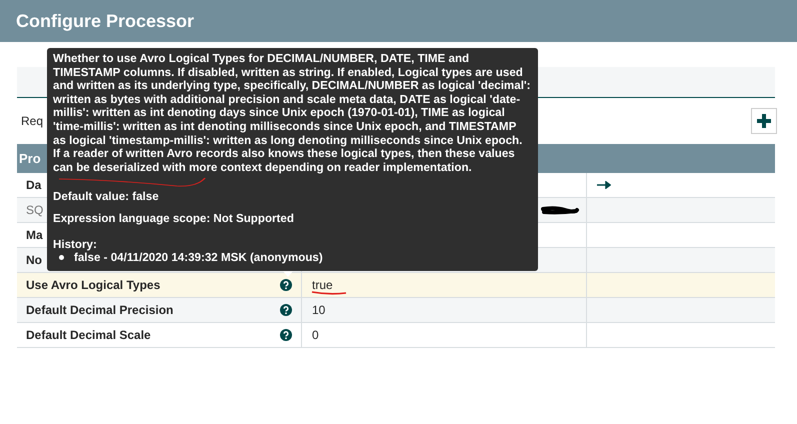 The width and height of the screenshot is (797, 424). Describe the element at coordinates (34, 185) in the screenshot. I see `property-name: Da` at that location.